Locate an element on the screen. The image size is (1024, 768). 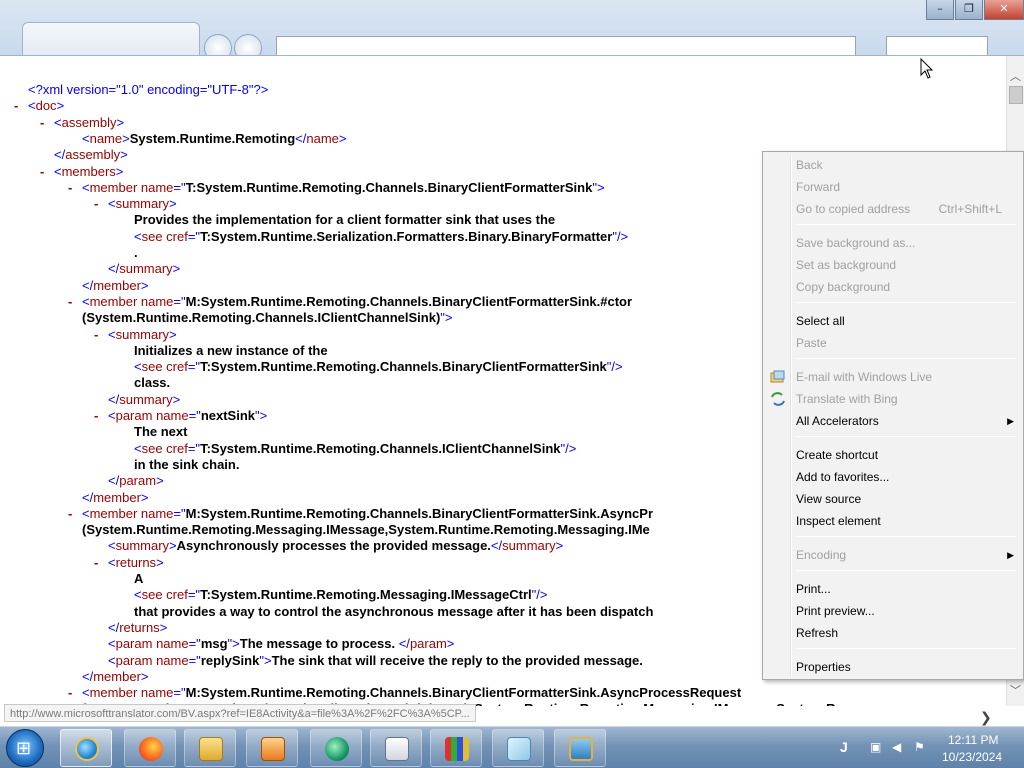
network-icon: ▣ is located at coordinates (875, 747).